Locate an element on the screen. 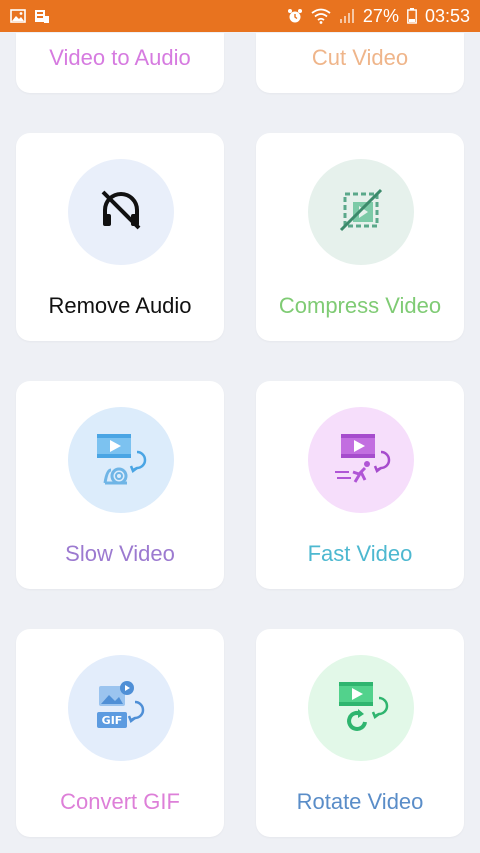  tool-card-video-to-audio: Video to Audio is located at coordinates (120, 63).